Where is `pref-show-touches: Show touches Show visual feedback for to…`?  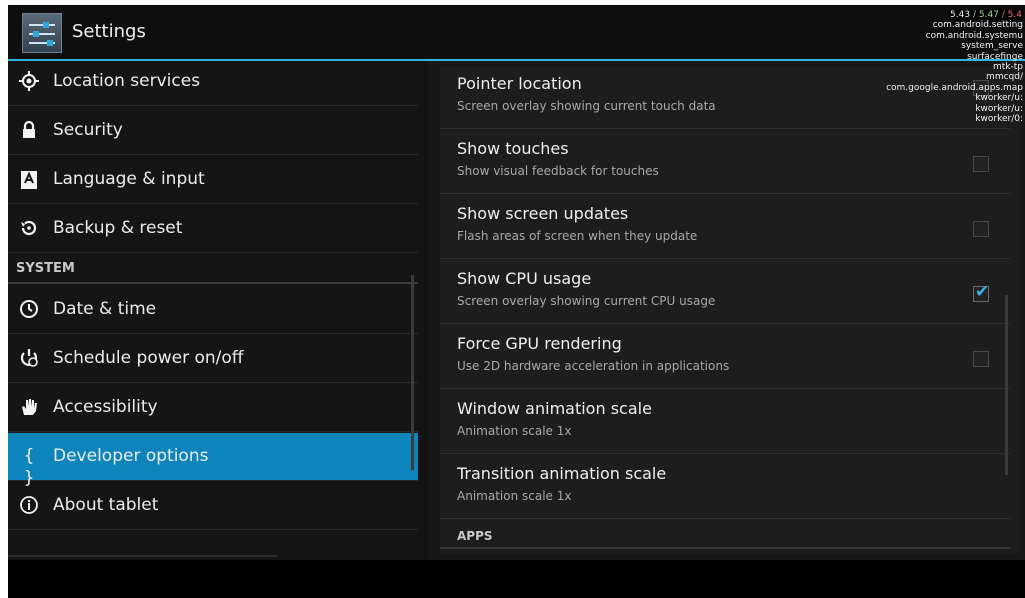 pref-show-touches: Show touches Show visual feedback for to… is located at coordinates (725, 161).